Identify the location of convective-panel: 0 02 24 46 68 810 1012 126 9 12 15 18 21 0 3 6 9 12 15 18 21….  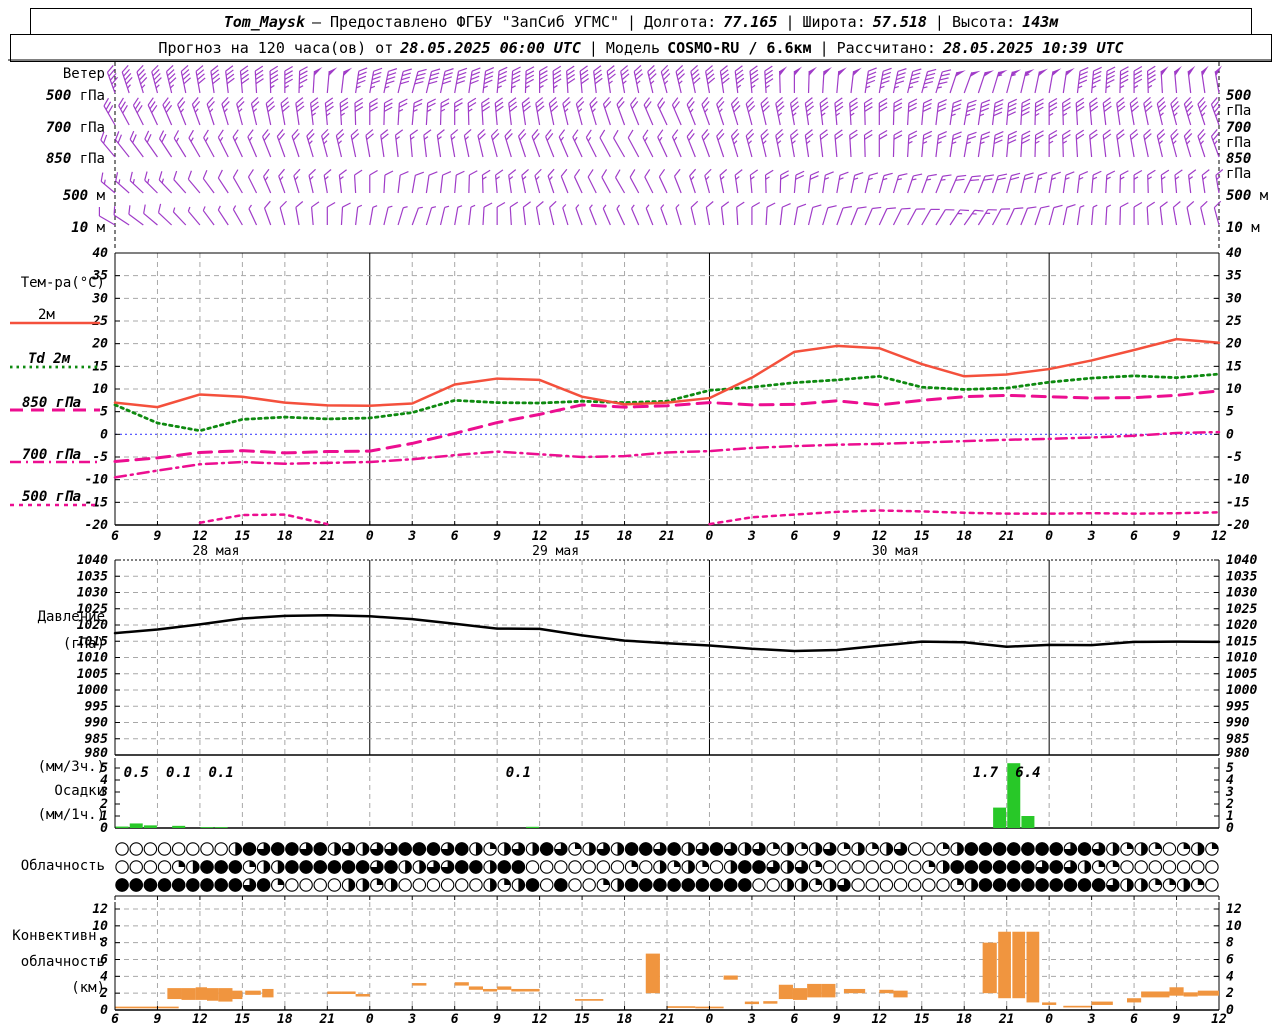
(667, 963).